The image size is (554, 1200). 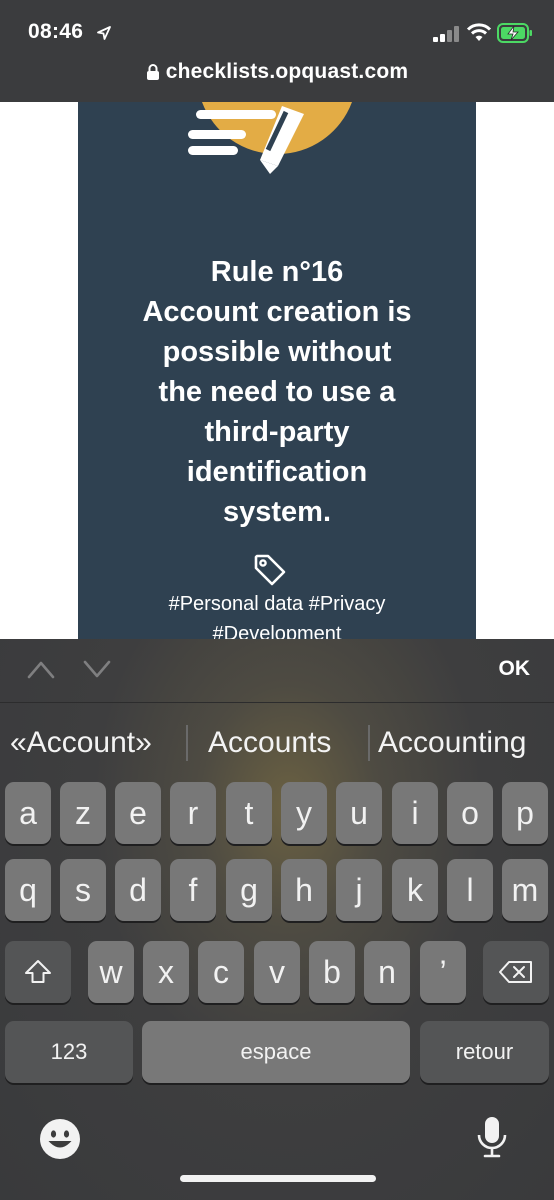 I want to click on key-j: j, so click(x=359, y=890).